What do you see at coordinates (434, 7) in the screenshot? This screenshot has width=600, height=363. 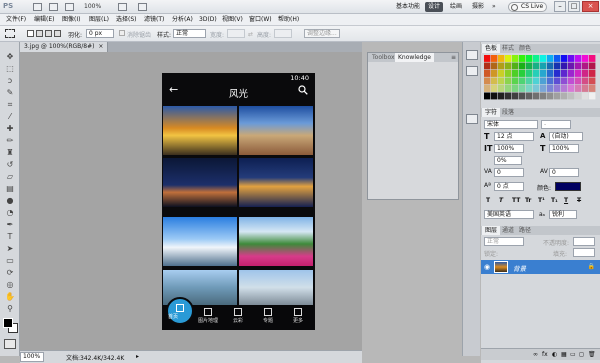 I see `workspace-design: 设计` at bounding box center [434, 7].